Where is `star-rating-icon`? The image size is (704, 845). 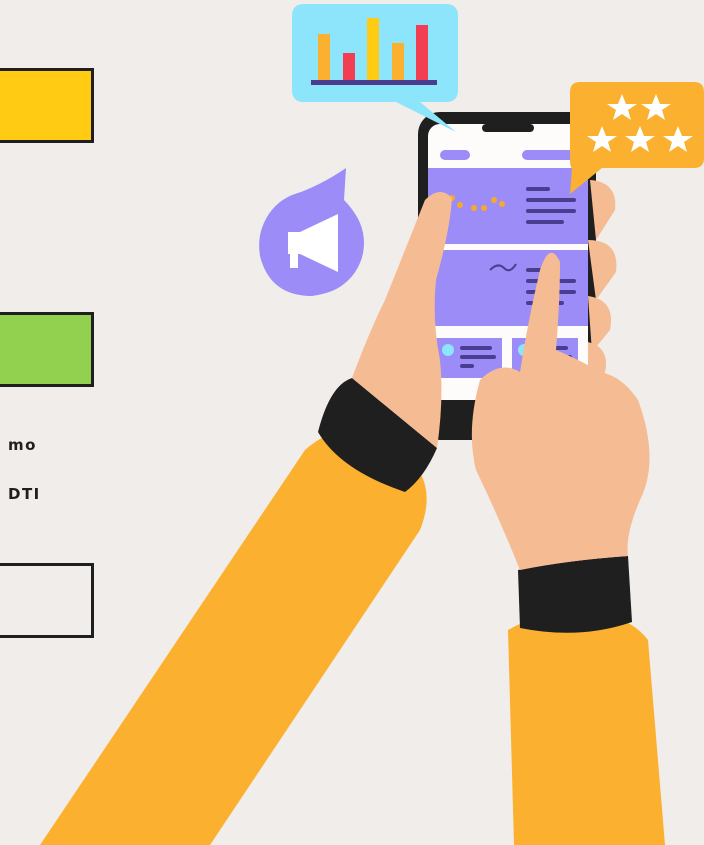
star-rating-icon is located at coordinates (637, 138).